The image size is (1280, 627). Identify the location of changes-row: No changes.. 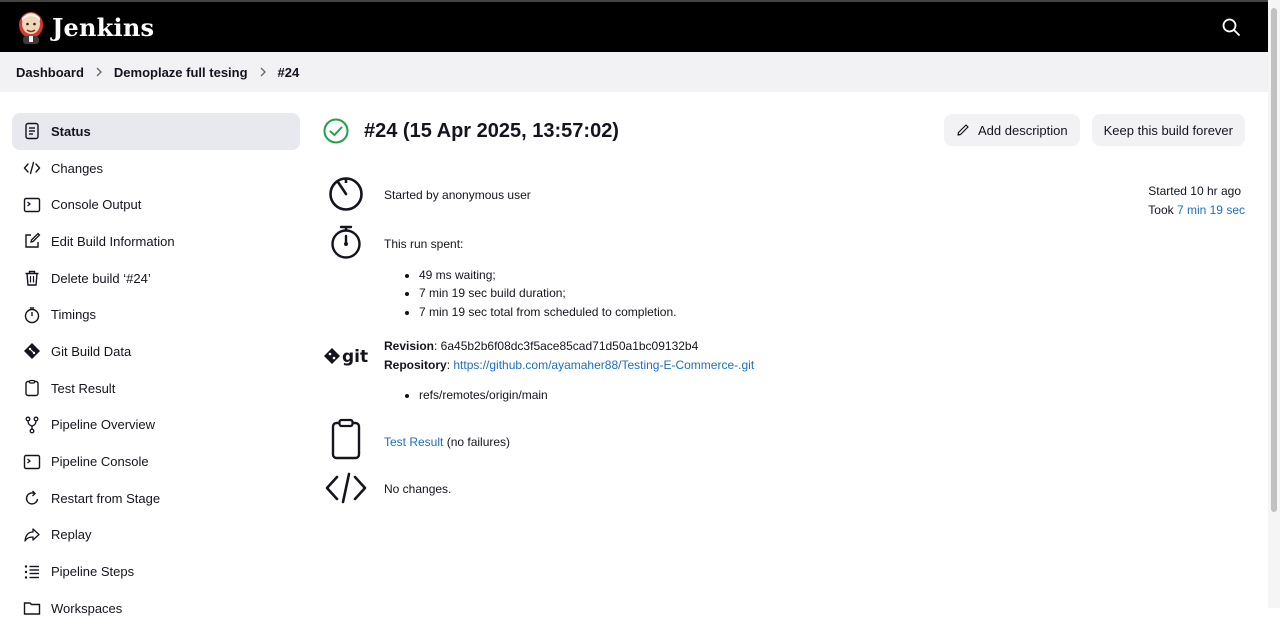
(386, 488).